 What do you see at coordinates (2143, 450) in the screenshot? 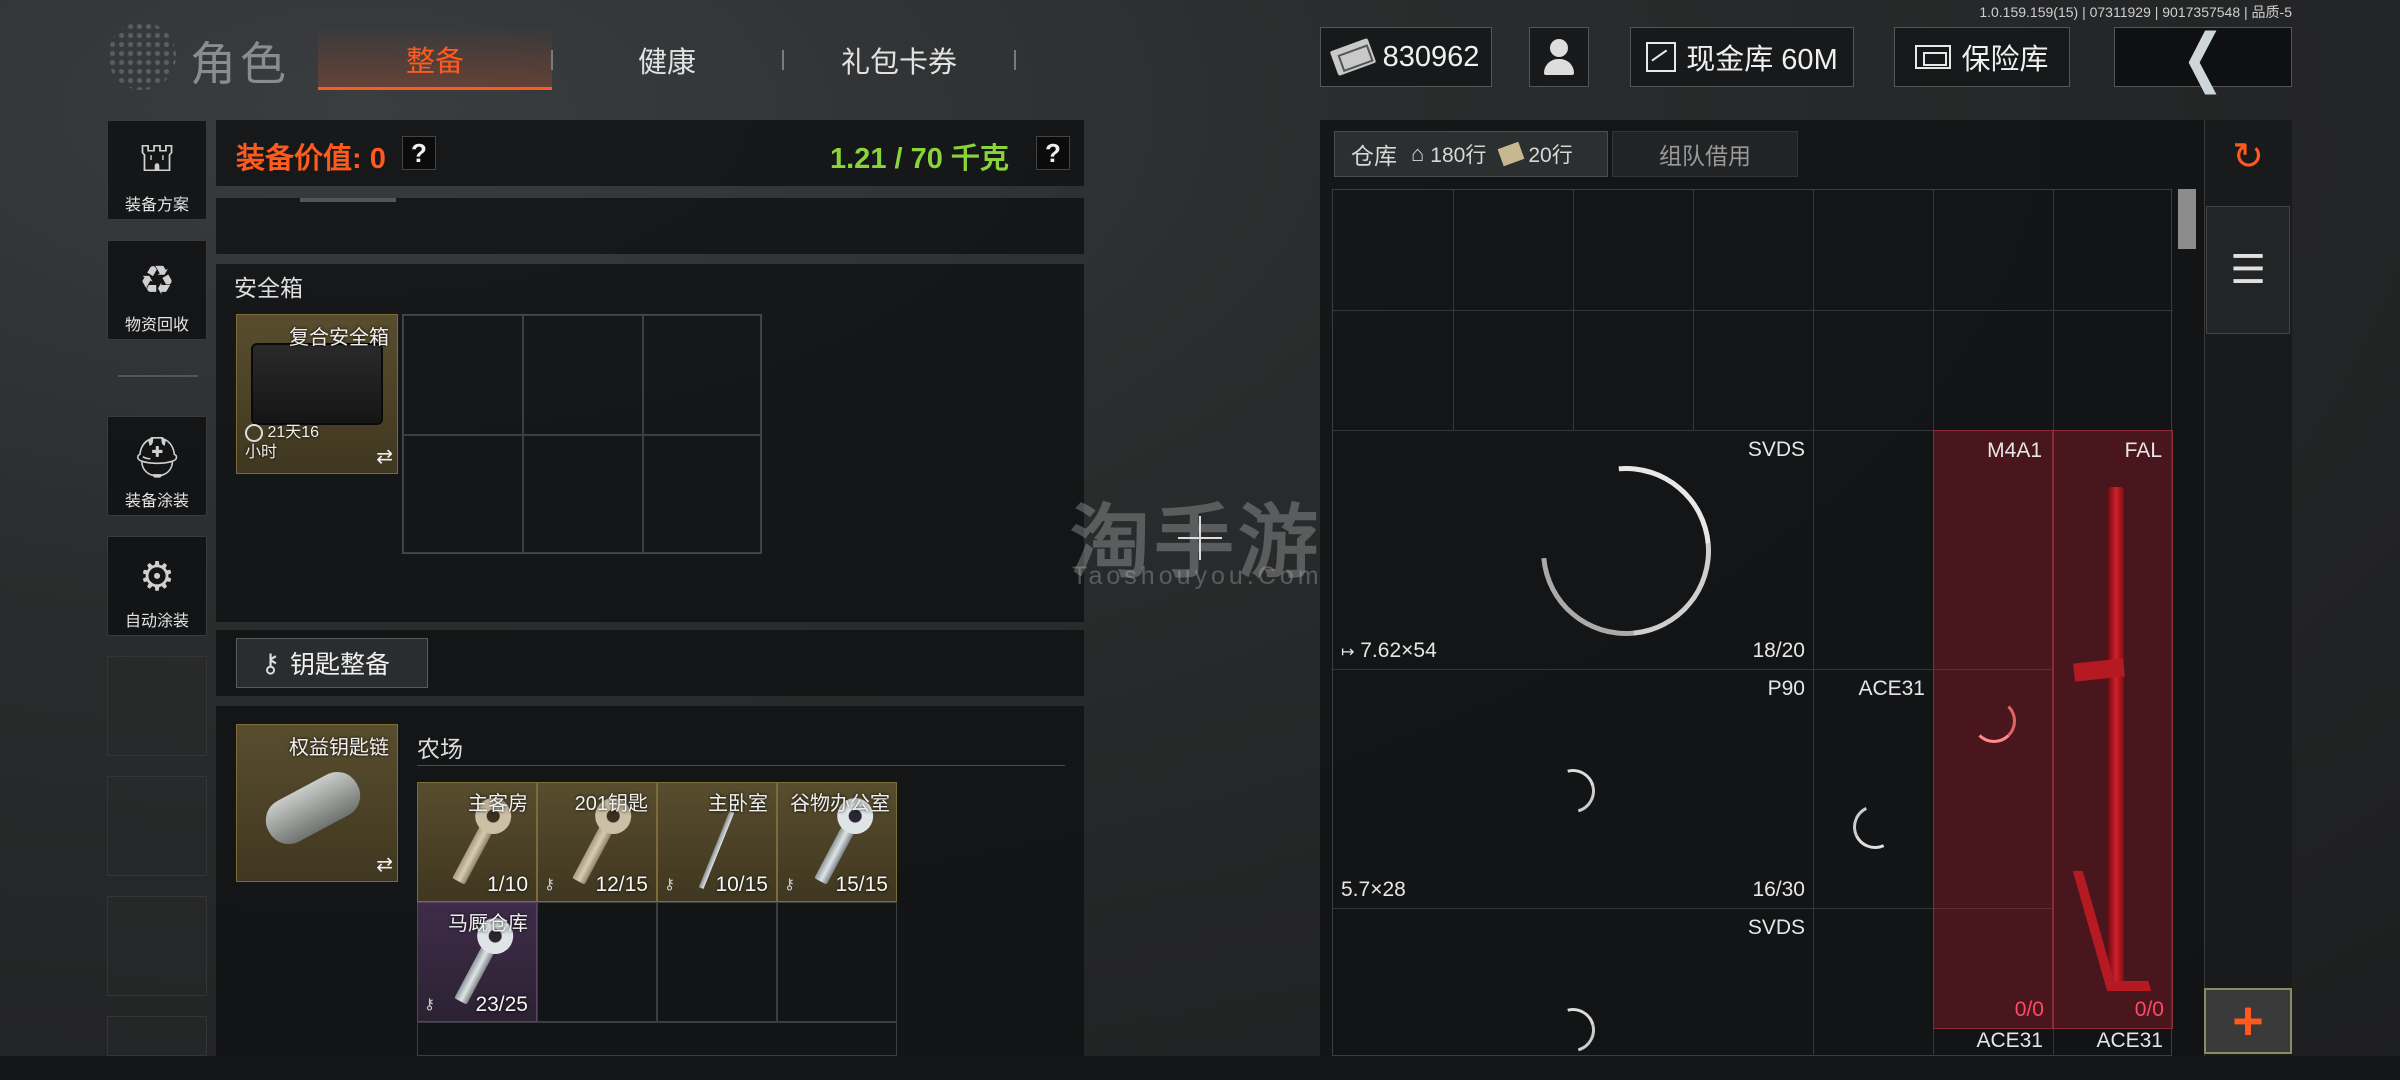
I see `weapon-name: FAL` at bounding box center [2143, 450].